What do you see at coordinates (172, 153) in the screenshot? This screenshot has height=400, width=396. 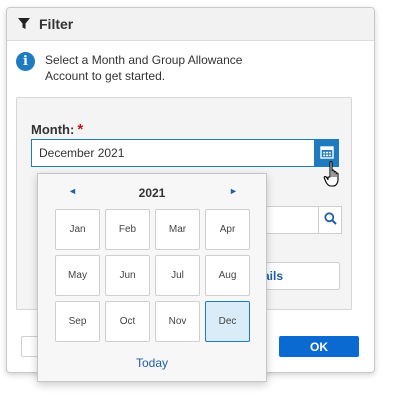 I see `month-input: December 2021` at bounding box center [172, 153].